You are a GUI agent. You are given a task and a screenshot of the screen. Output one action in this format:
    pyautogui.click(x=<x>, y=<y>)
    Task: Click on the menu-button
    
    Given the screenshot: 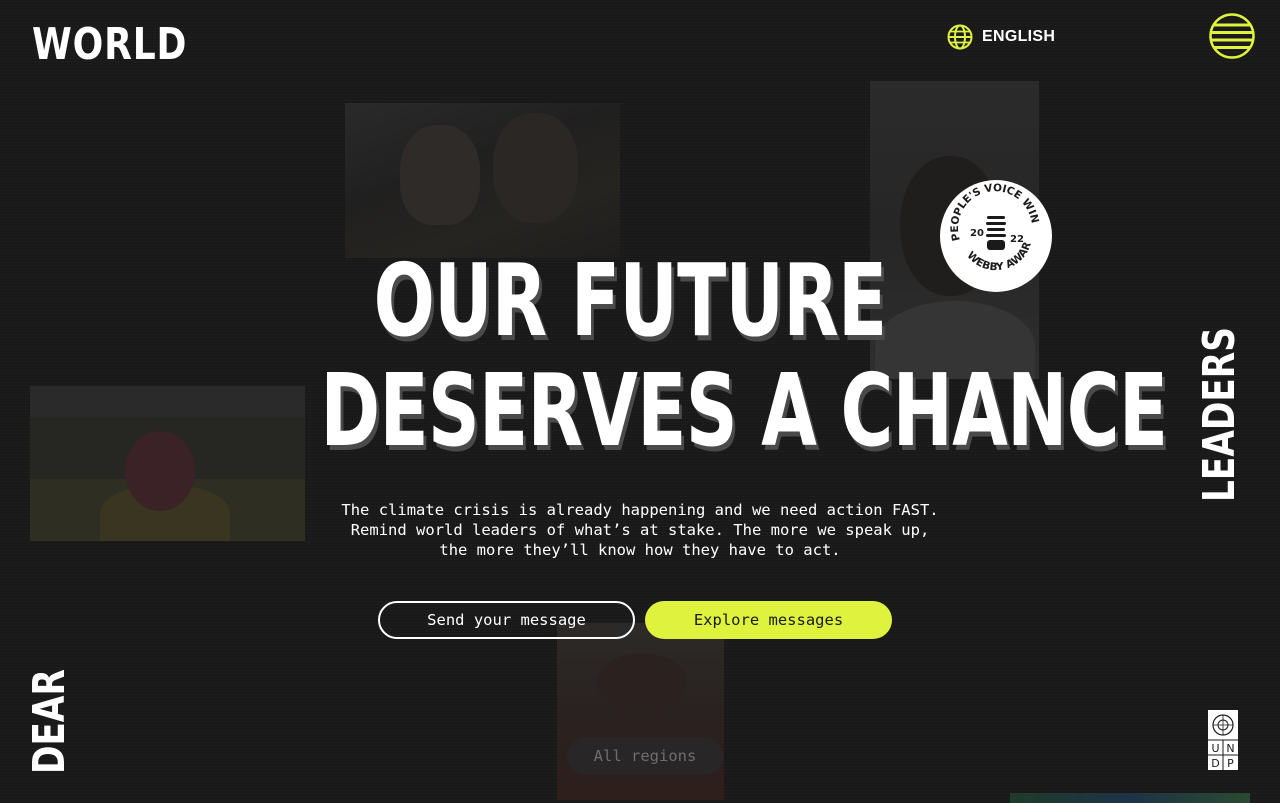 What is the action you would take?
    pyautogui.click(x=1232, y=36)
    